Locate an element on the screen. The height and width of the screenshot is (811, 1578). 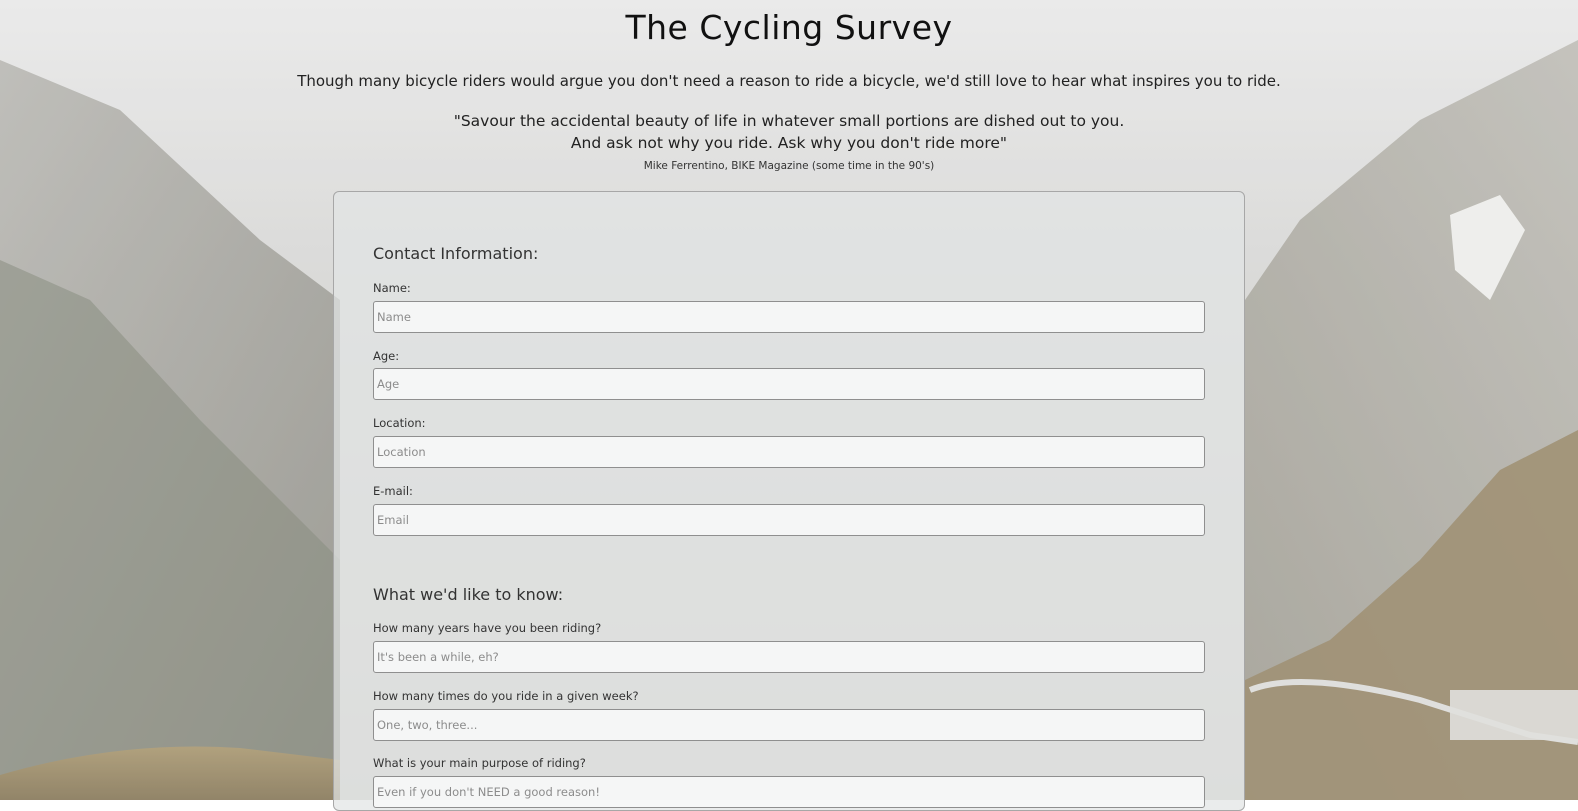
riding-purpose-label: What is your main purpose of riding? is located at coordinates (479, 763).